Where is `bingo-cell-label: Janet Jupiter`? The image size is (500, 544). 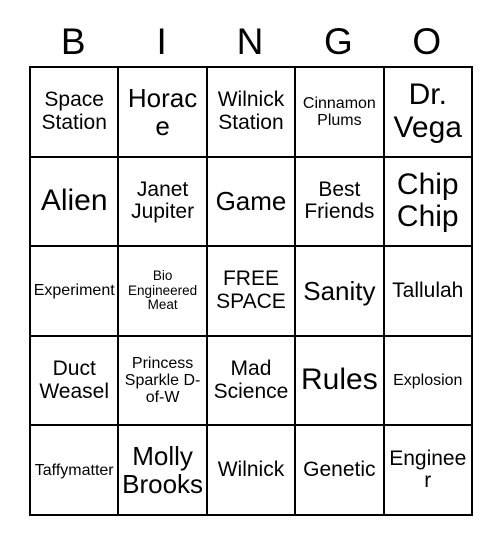 bingo-cell-label: Janet Jupiter is located at coordinates (163, 200).